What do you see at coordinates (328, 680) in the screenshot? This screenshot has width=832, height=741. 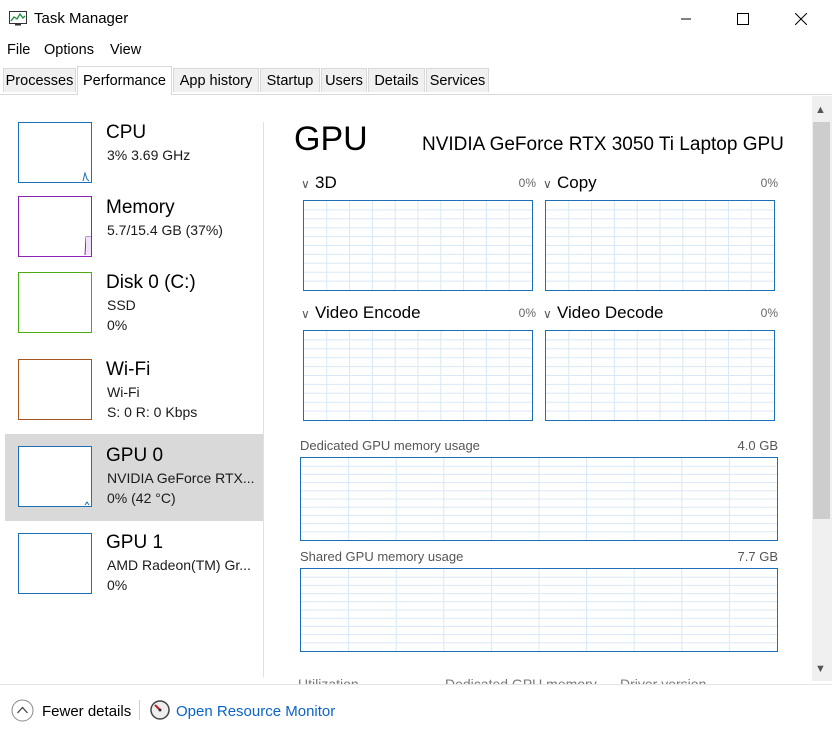 I see `stat-label-utilization: Utilization` at bounding box center [328, 680].